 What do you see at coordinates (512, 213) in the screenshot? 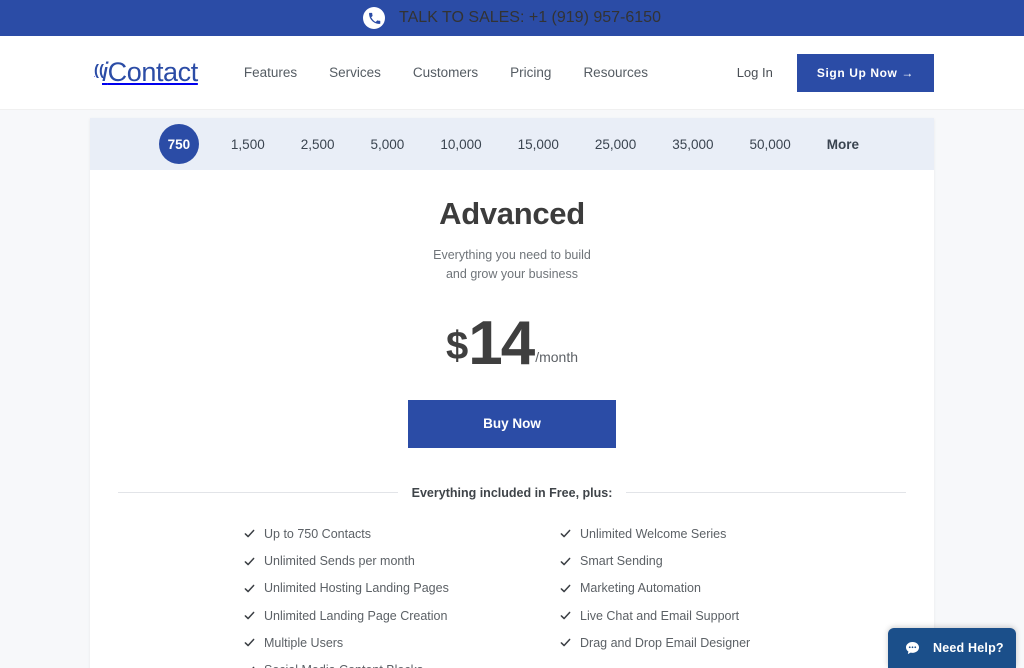
I see `plan-title: Advanced` at bounding box center [512, 213].